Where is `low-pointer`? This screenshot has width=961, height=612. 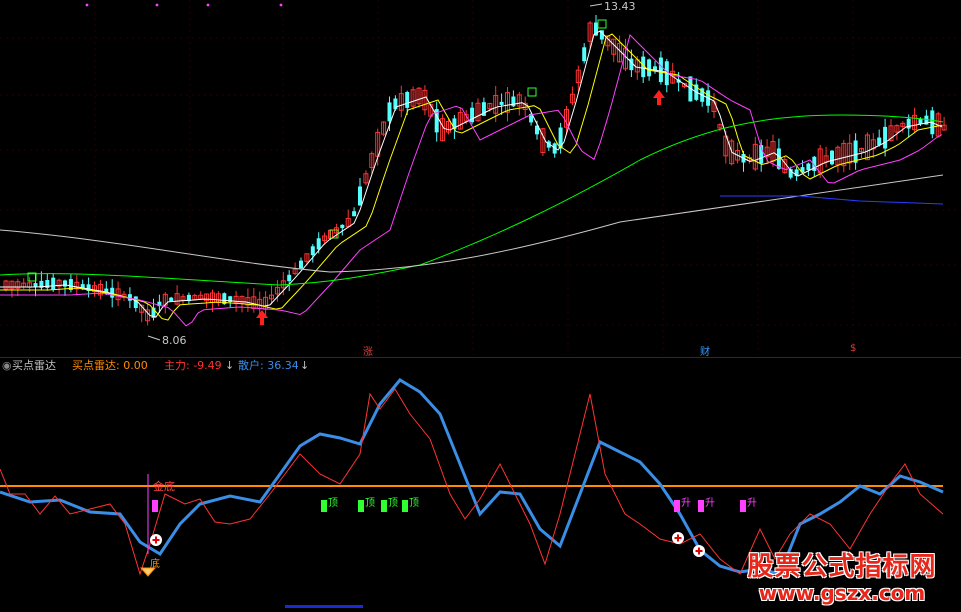
low-pointer is located at coordinates (154, 338).